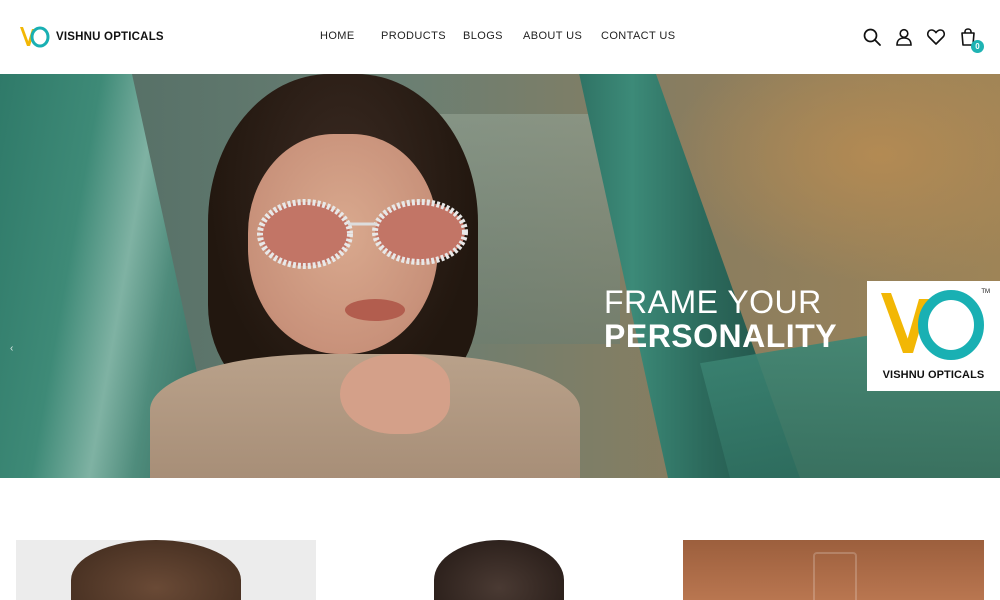  I want to click on hero-headline-line2: PERSONALITY, so click(721, 336).